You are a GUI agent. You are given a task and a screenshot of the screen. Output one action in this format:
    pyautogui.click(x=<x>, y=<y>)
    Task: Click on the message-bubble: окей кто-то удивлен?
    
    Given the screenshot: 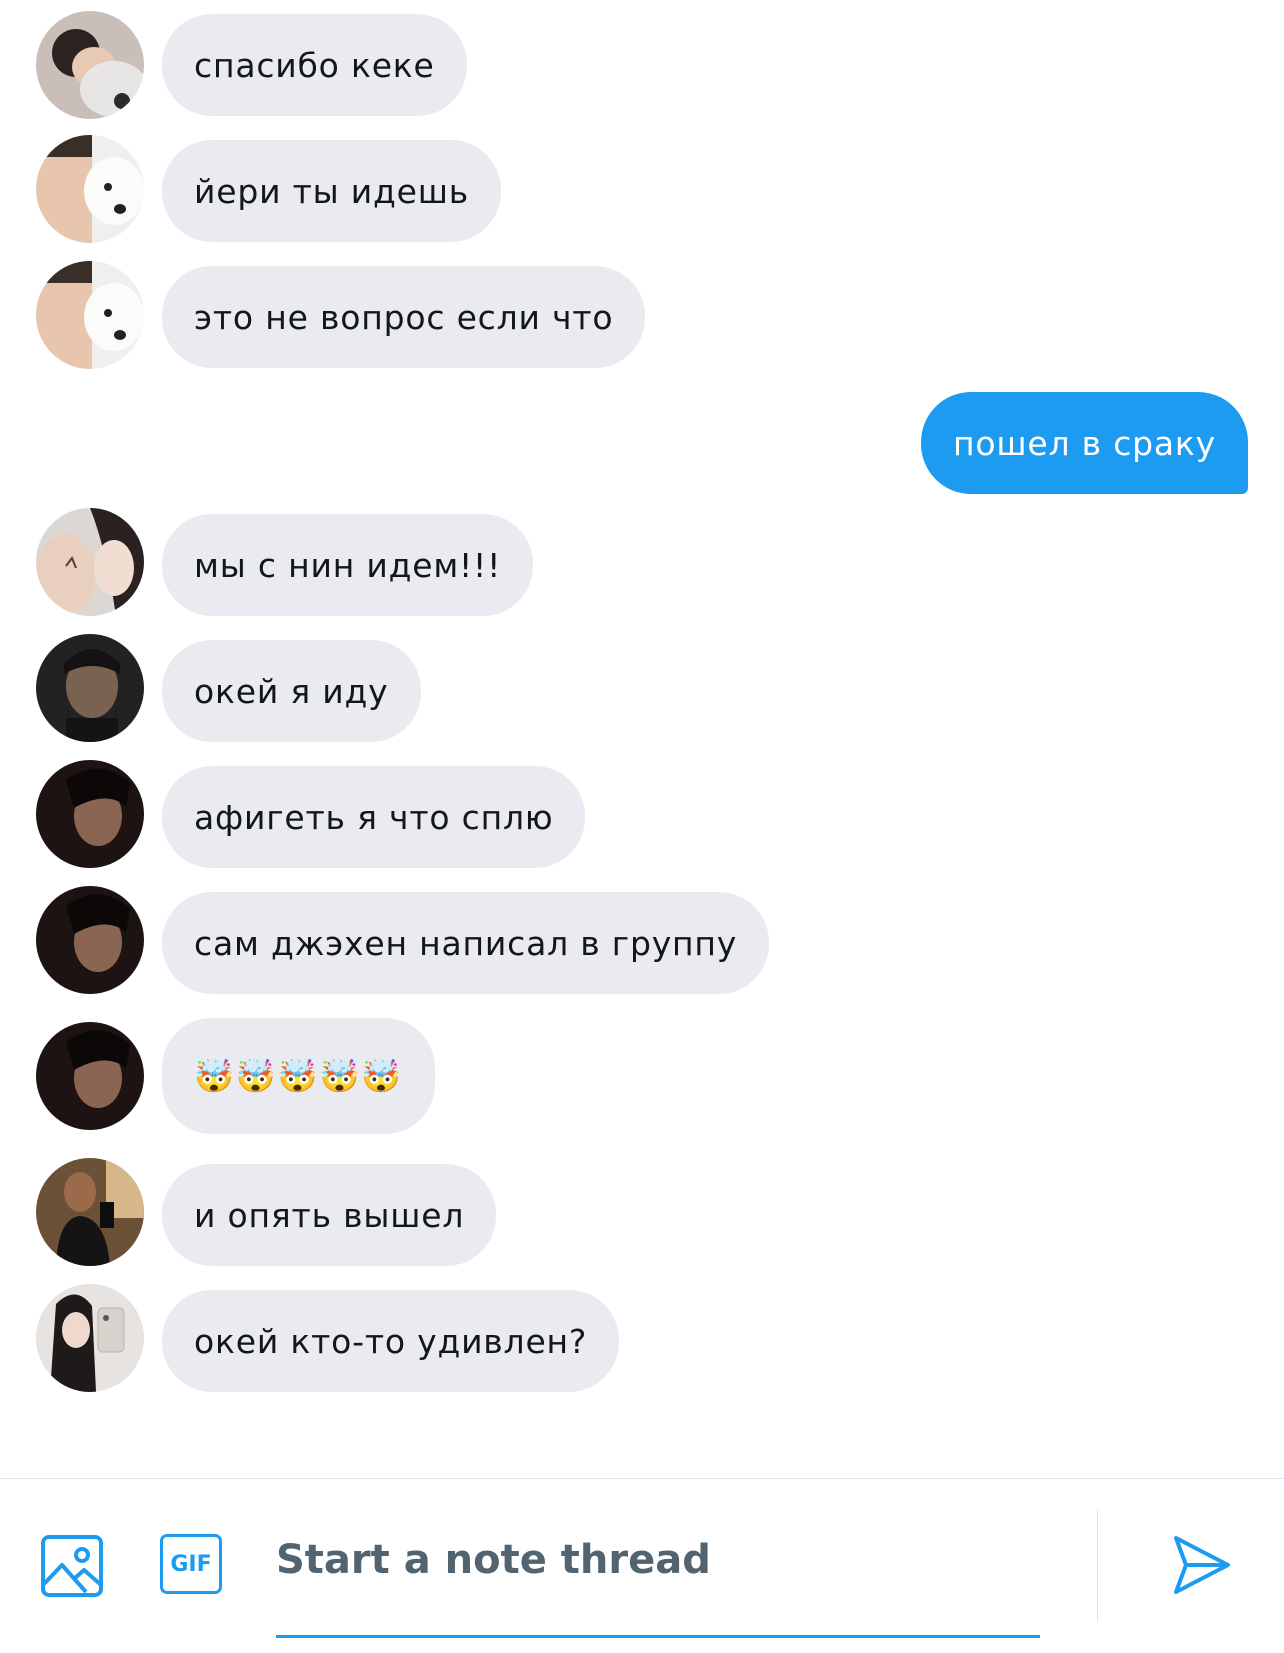 What is the action you would take?
    pyautogui.click(x=391, y=1341)
    